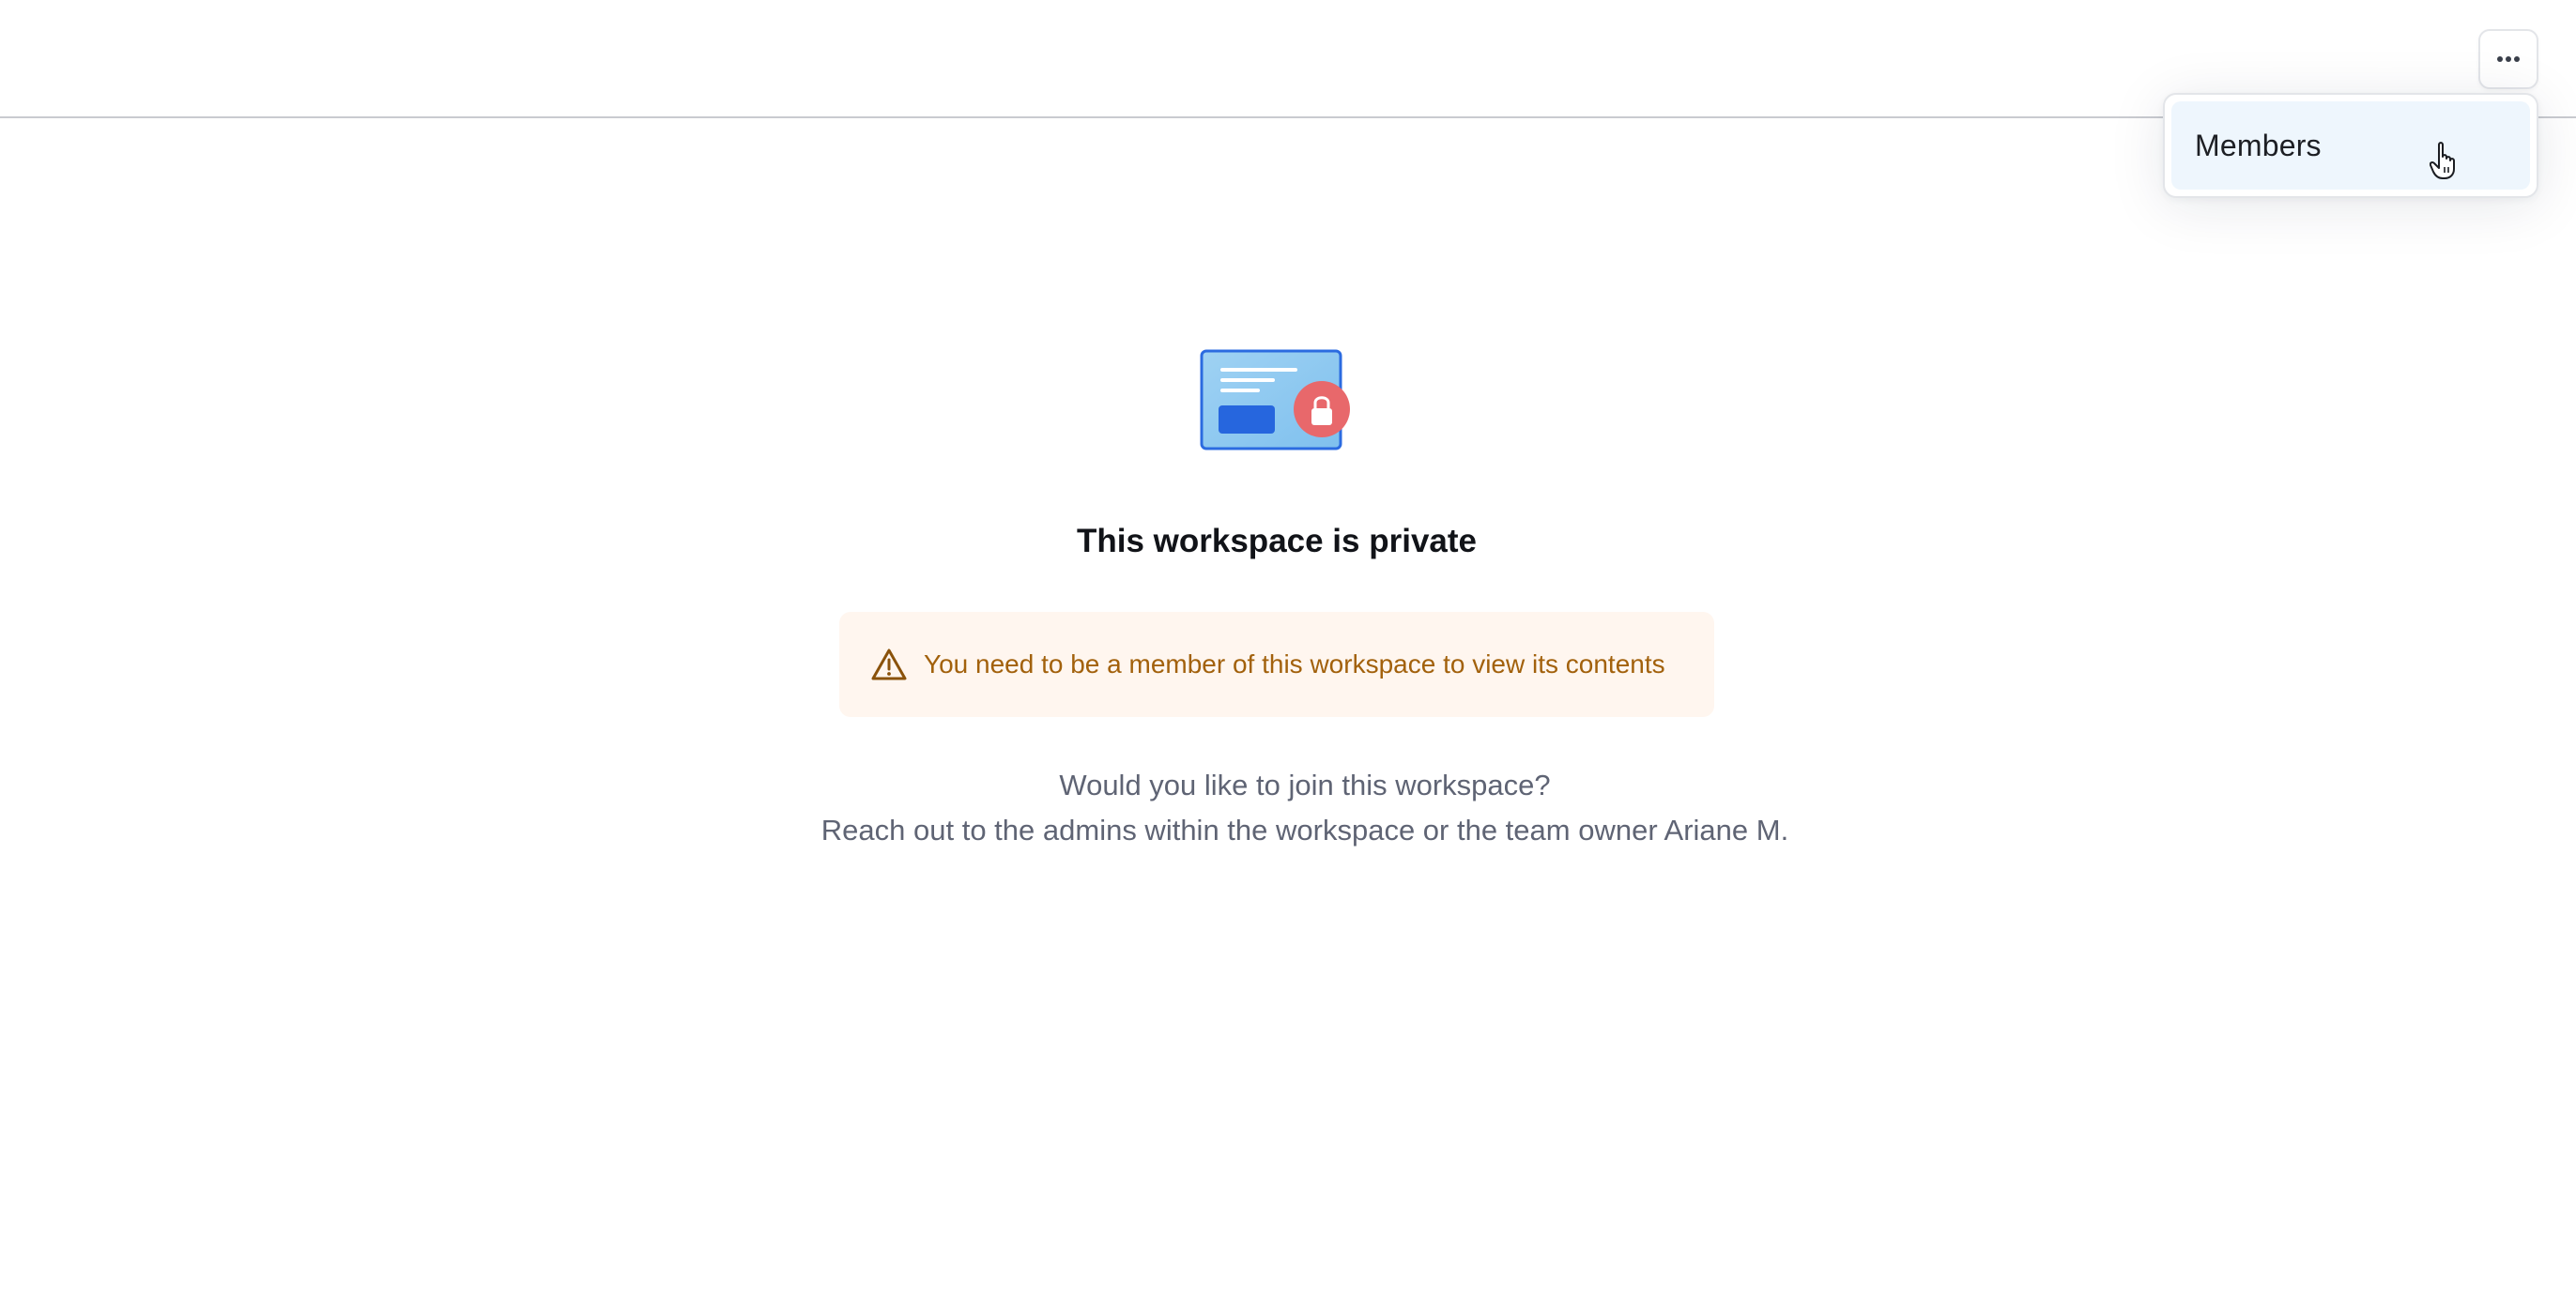  What do you see at coordinates (1276, 541) in the screenshot?
I see `page-title: This workspace is private` at bounding box center [1276, 541].